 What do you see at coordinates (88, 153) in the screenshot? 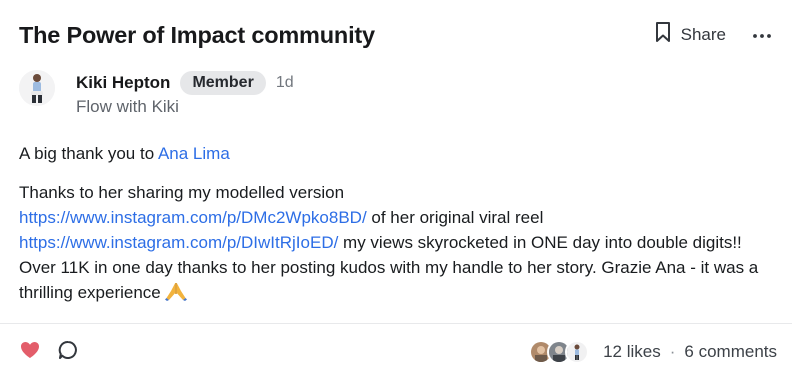
I see `thanks-text: A big thank you to` at bounding box center [88, 153].